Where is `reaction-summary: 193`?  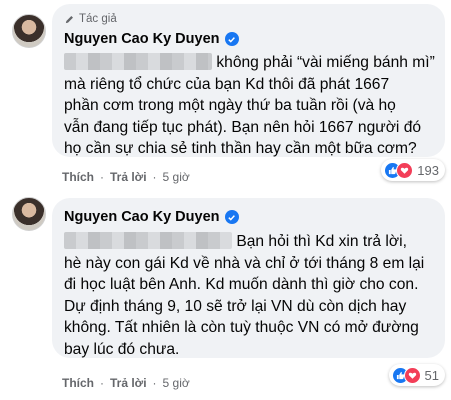
reaction-summary: 193 is located at coordinates (413, 170).